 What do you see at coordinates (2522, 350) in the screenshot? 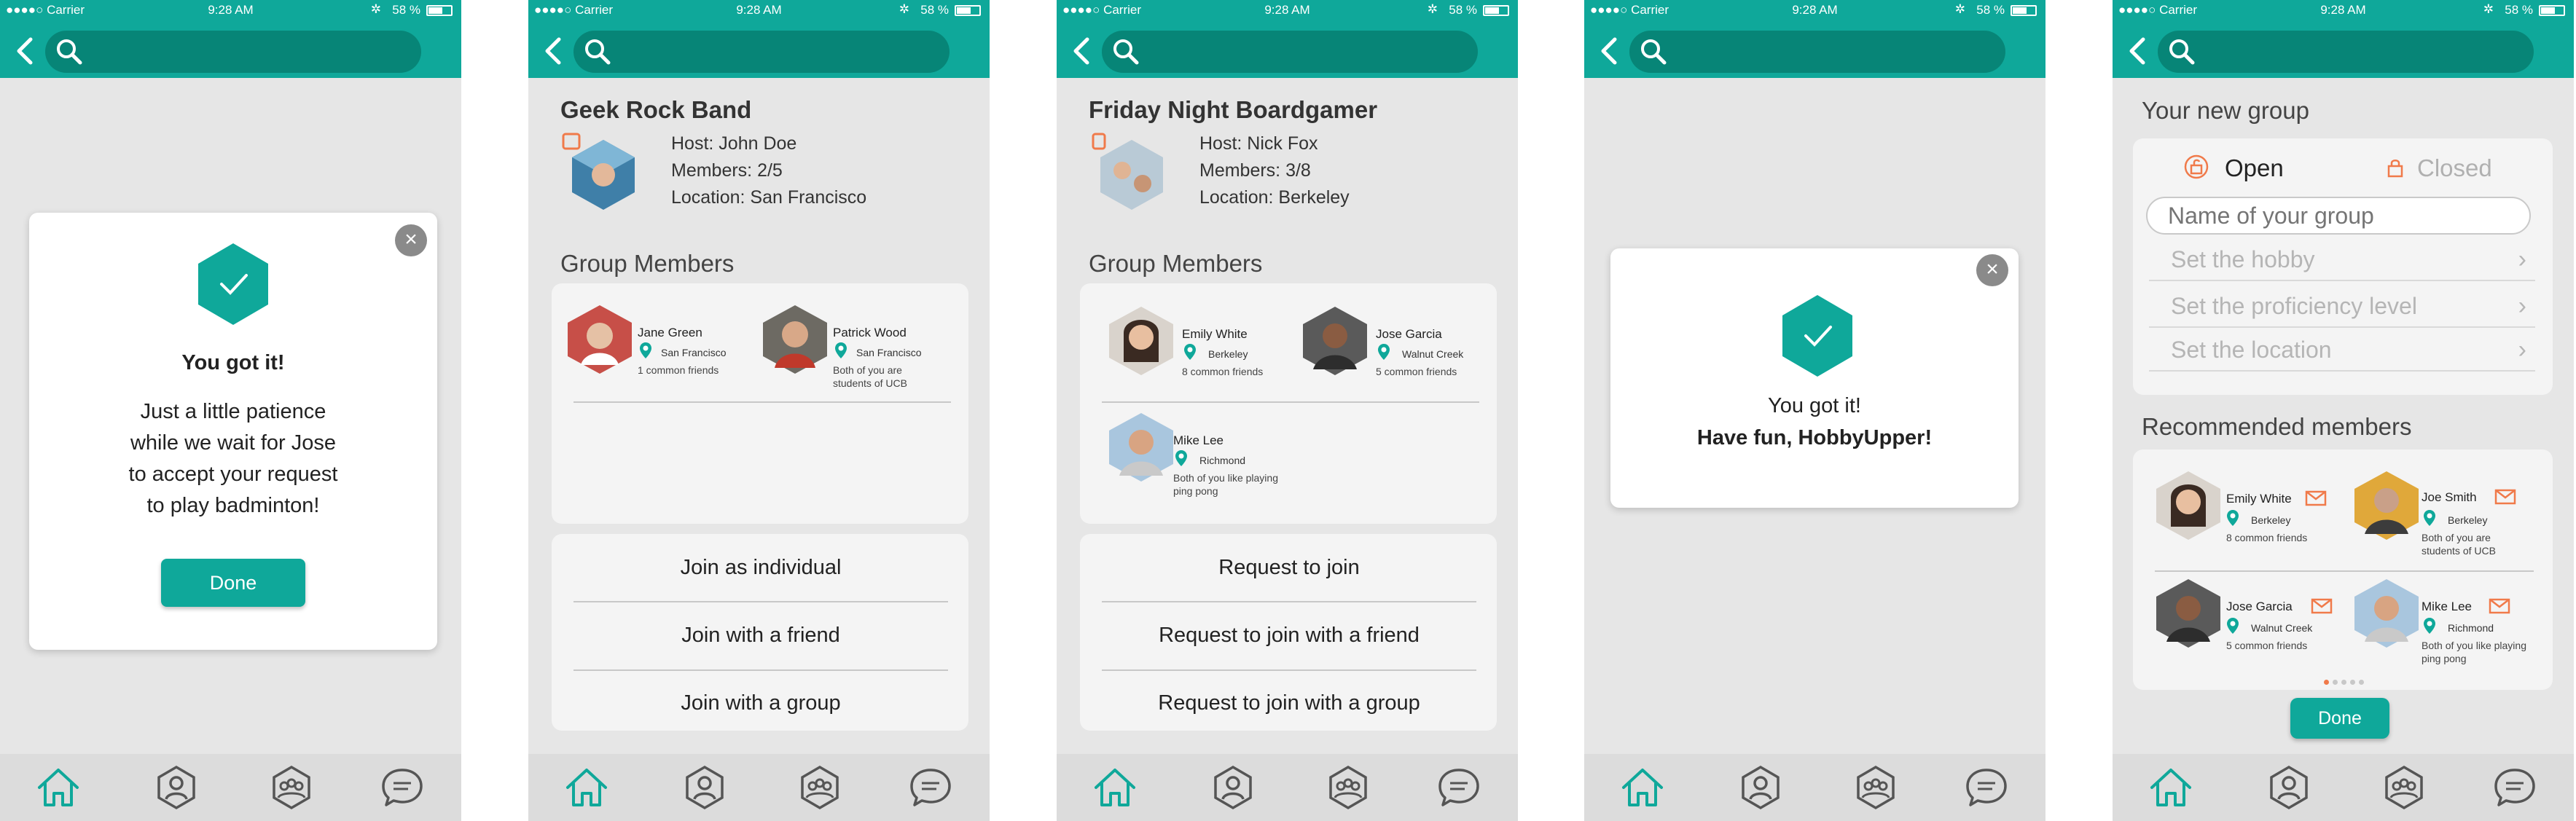
I see `chevron-right-icon: ›` at bounding box center [2522, 350].